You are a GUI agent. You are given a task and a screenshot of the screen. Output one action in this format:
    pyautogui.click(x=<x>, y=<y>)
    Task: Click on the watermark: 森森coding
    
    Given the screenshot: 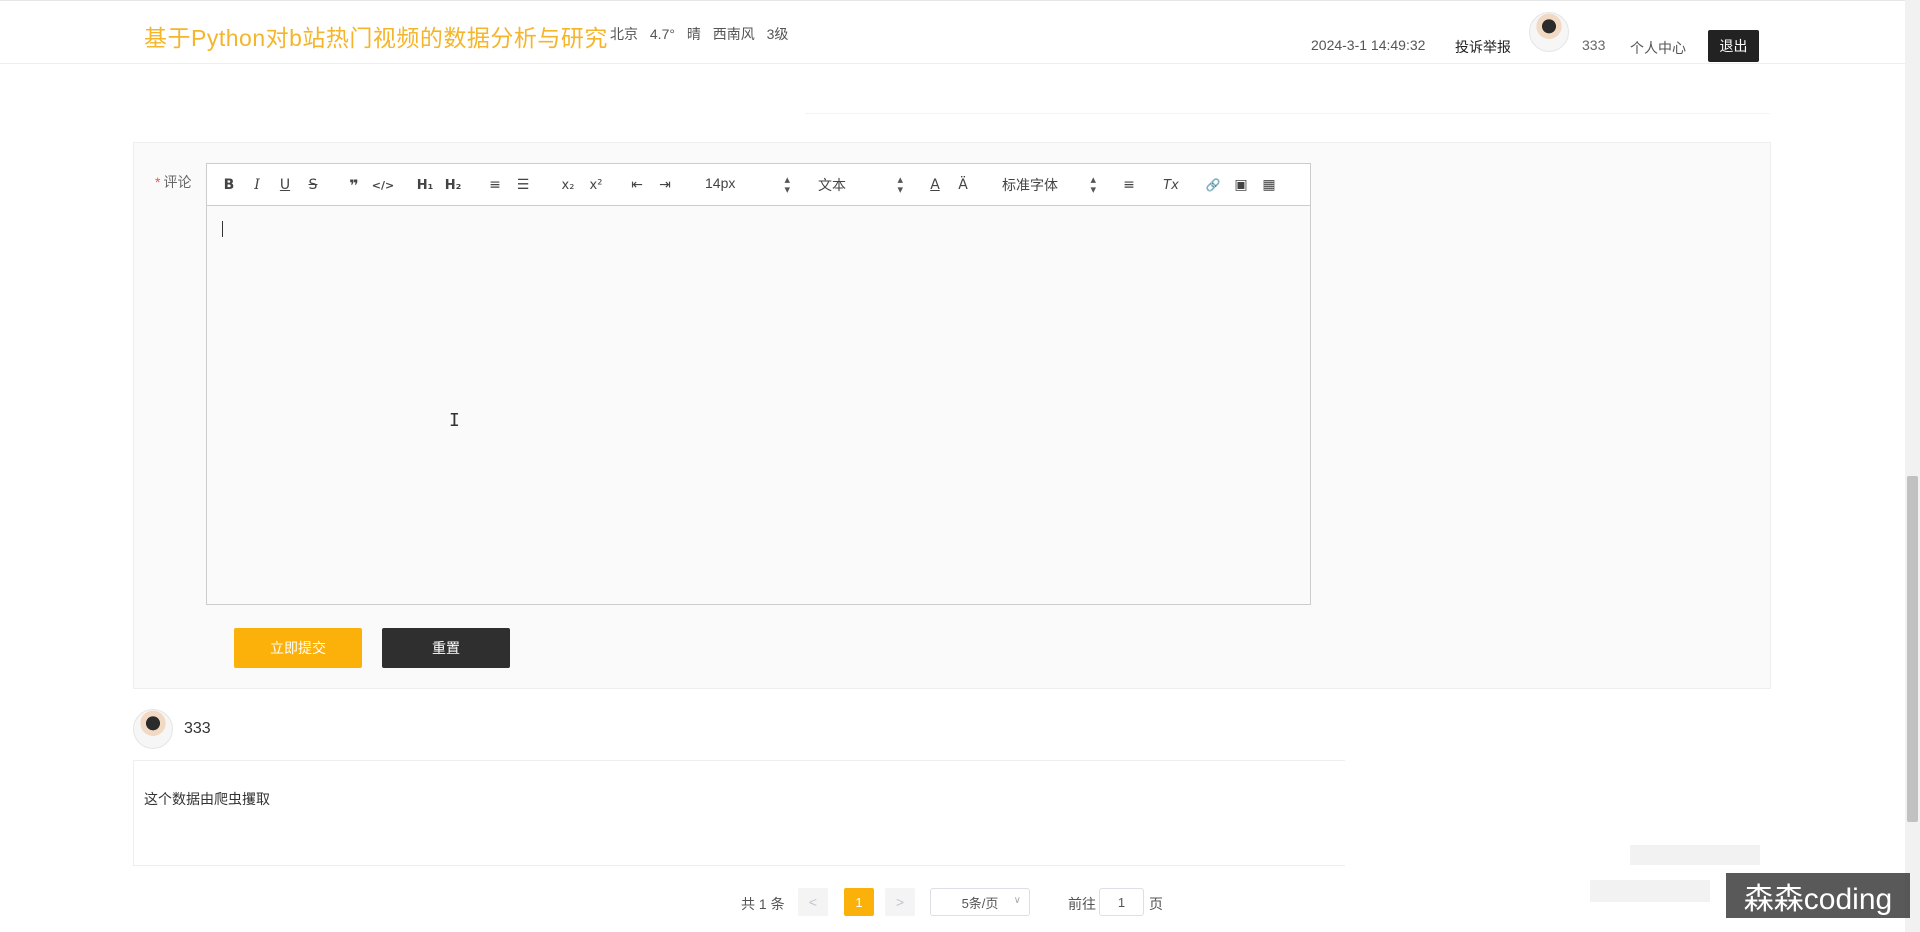 What is the action you would take?
    pyautogui.click(x=1818, y=895)
    